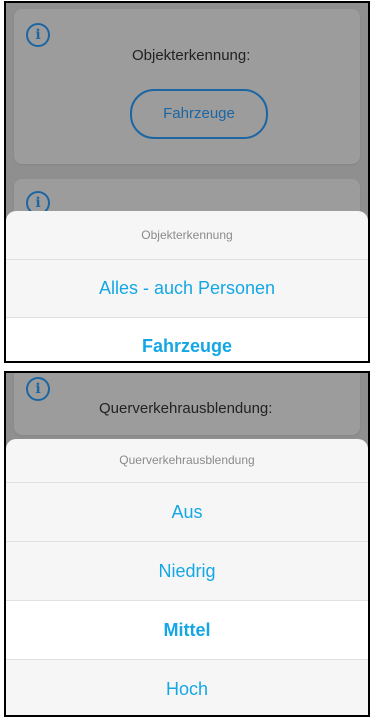 The width and height of the screenshot is (373, 717). What do you see at coordinates (187, 512) in the screenshot?
I see `option-aus: Aus` at bounding box center [187, 512].